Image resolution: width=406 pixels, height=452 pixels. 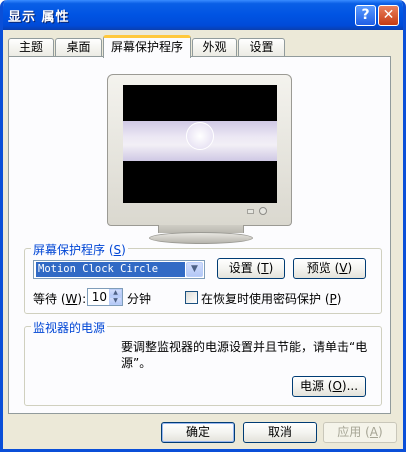 What do you see at coordinates (60, 299) in the screenshot?
I see `wait-label: 等待 (W):` at bounding box center [60, 299].